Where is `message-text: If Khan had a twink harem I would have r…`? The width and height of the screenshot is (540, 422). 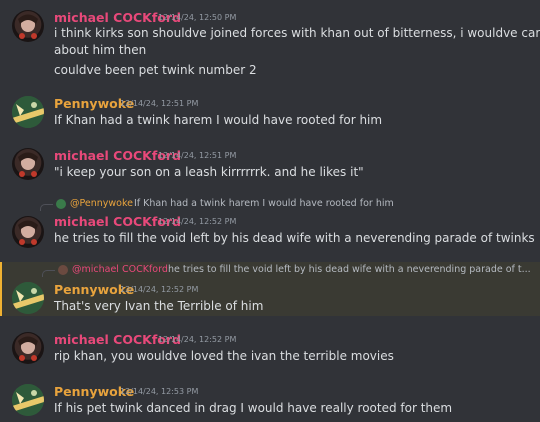 message-text: If Khan had a twink harem I would have r… is located at coordinates (218, 120).